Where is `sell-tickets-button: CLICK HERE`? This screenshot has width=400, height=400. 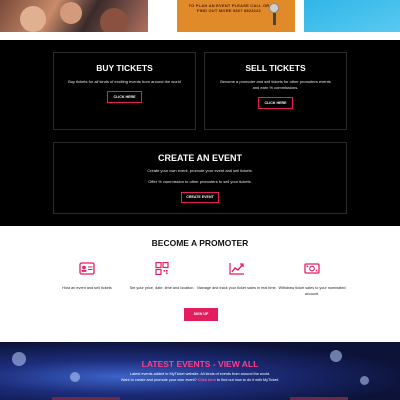 sell-tickets-button: CLICK HERE is located at coordinates (275, 103).